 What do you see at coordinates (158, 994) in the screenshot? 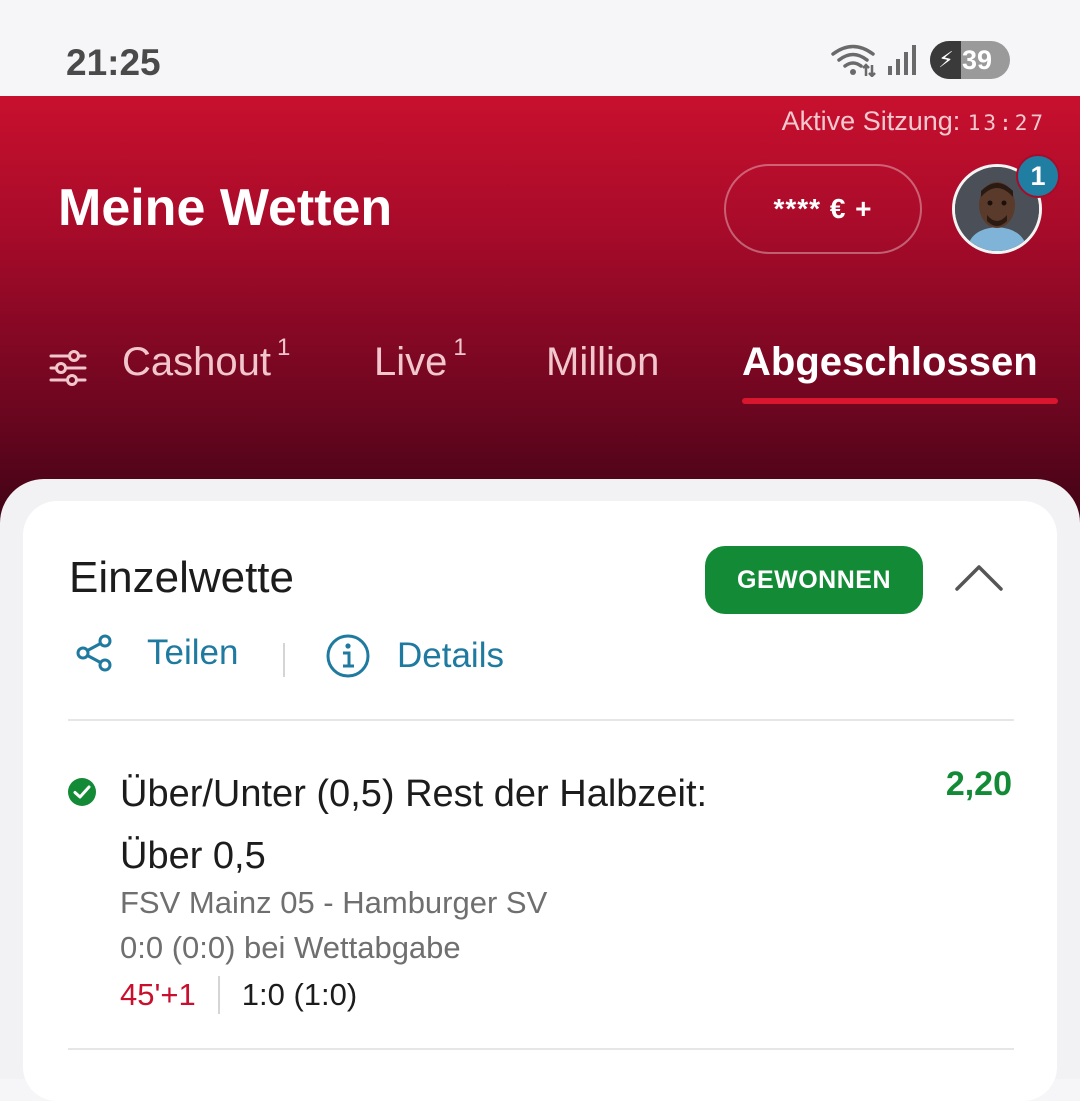
I see `live-minute: 45'+1` at bounding box center [158, 994].